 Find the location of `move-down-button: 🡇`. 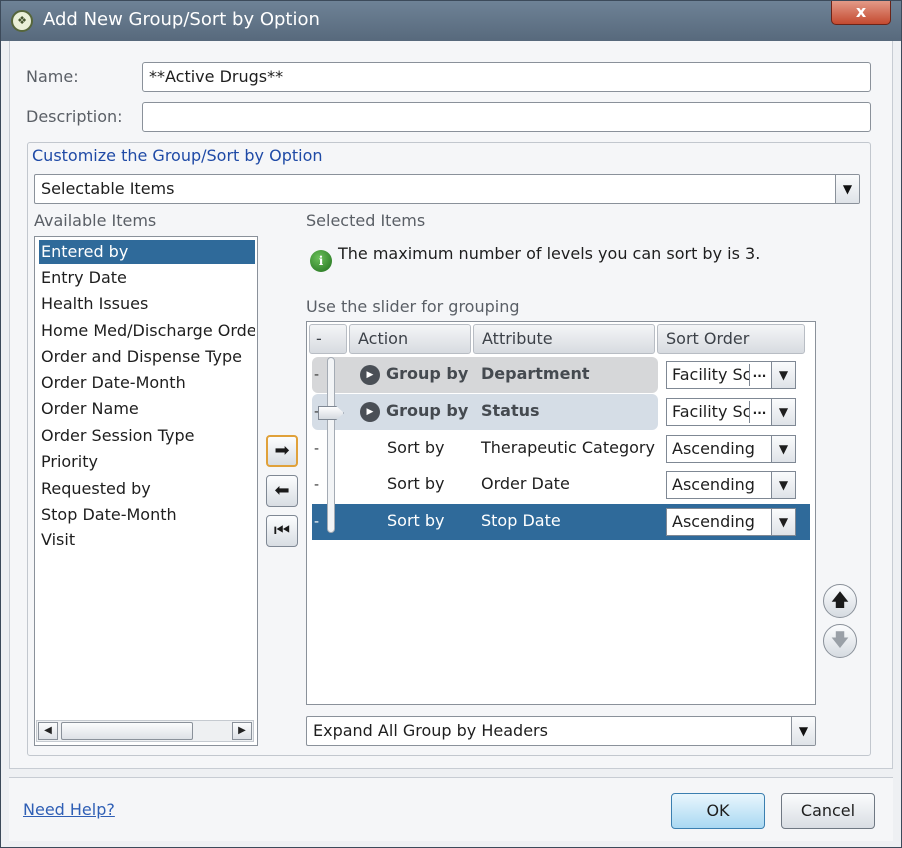

move-down-button: 🡇 is located at coordinates (840, 641).